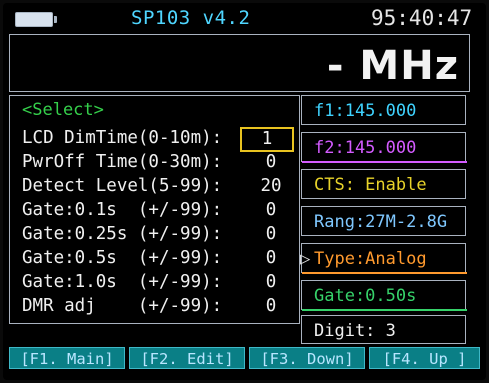 This screenshot has width=489, height=383. I want to click on status-bar: SP103 v4.2 95:40:47, so click(244, 17).